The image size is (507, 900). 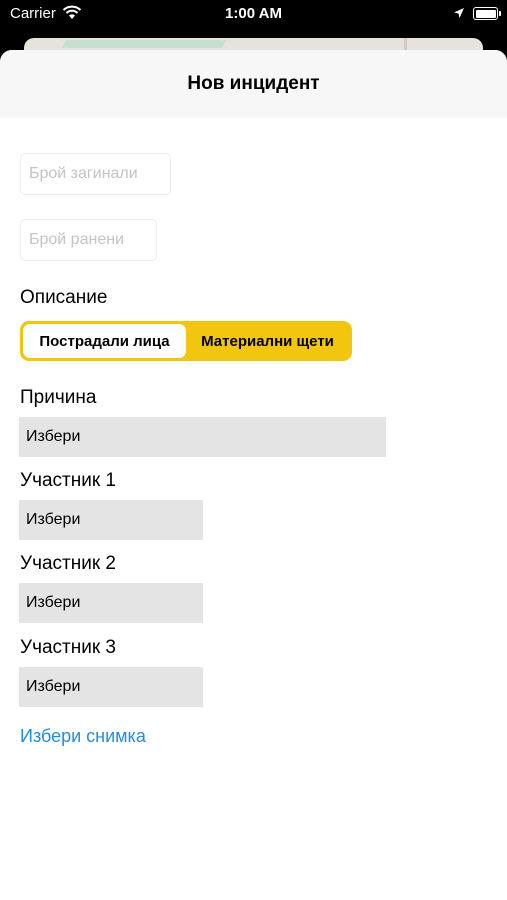 I want to click on segment-injured-persons: Пострадали лица, so click(x=104, y=341).